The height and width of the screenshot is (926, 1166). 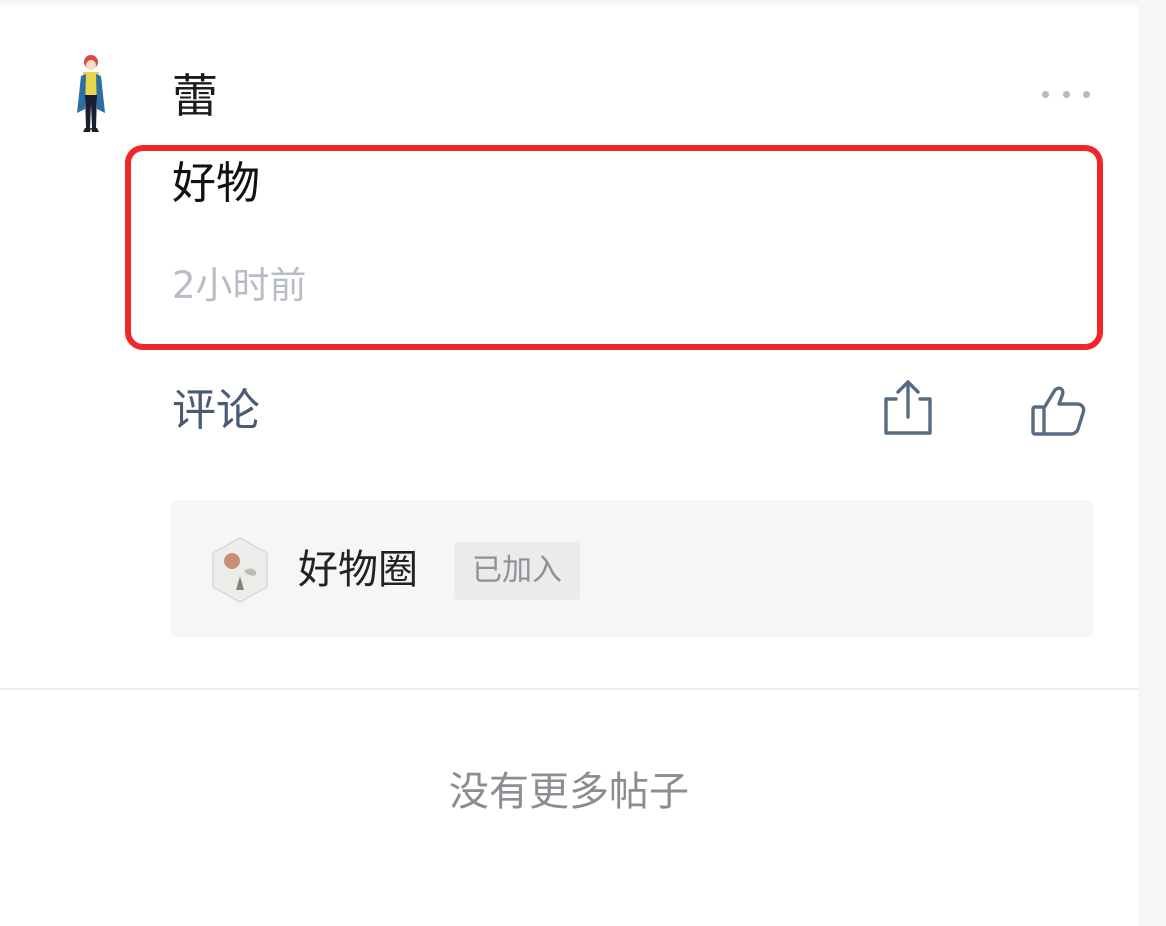 What do you see at coordinates (569, 4) in the screenshot?
I see `top-edge-shadow` at bounding box center [569, 4].